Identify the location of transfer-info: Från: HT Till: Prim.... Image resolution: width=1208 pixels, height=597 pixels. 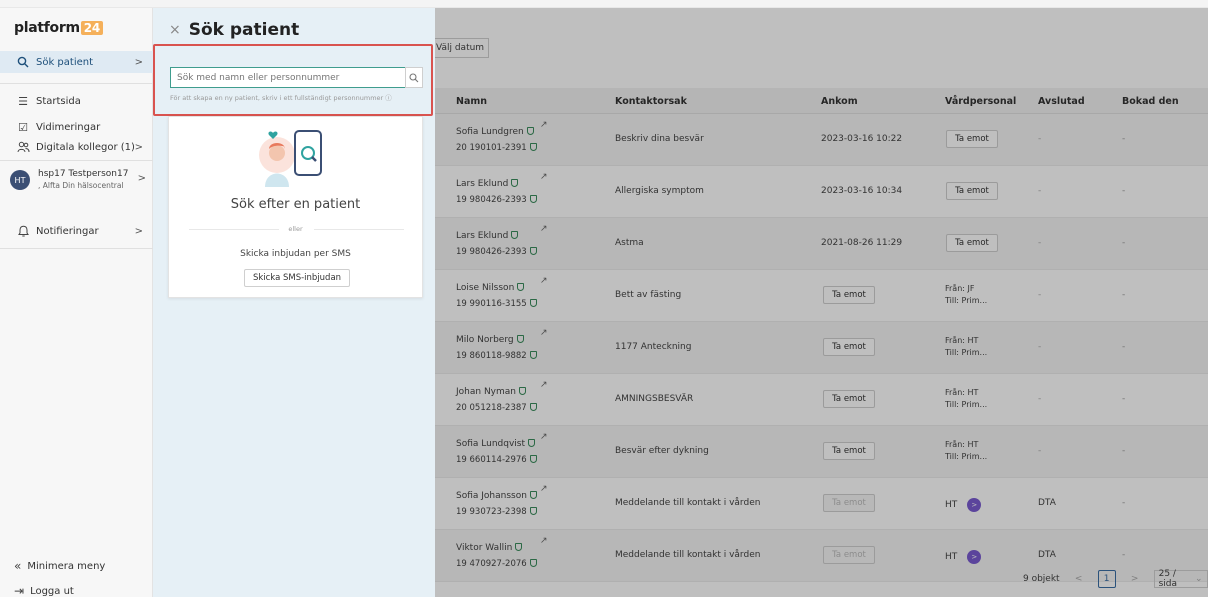
(966, 346).